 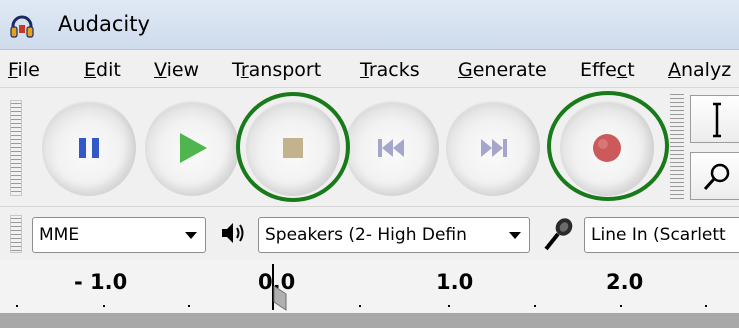 I want to click on output-device-select: Speakers (2- High Defin, so click(x=394, y=235).